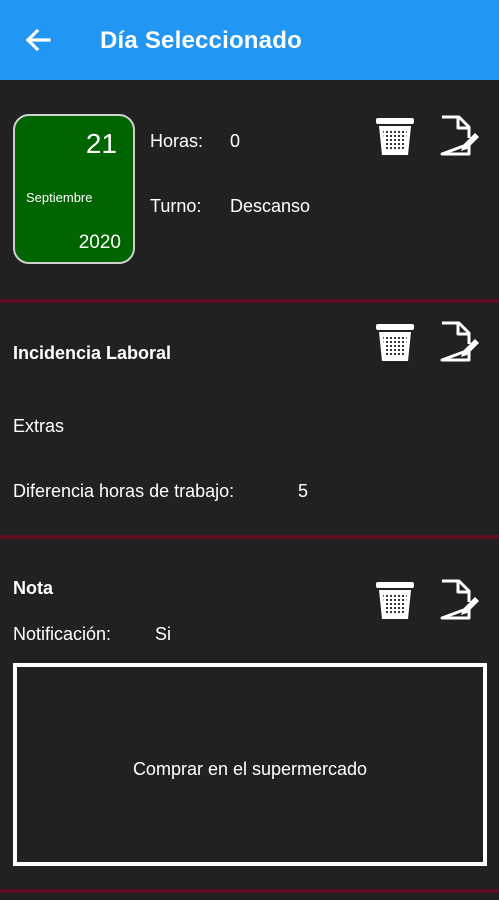  I want to click on delete-day-trash-icon, so click(395, 136).